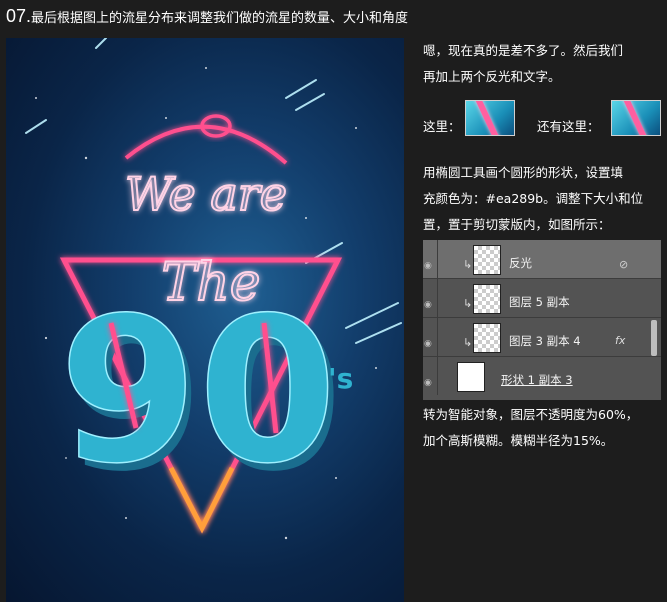  What do you see at coordinates (442, 126) in the screenshot?
I see `label-here: 这里：` at bounding box center [442, 126].